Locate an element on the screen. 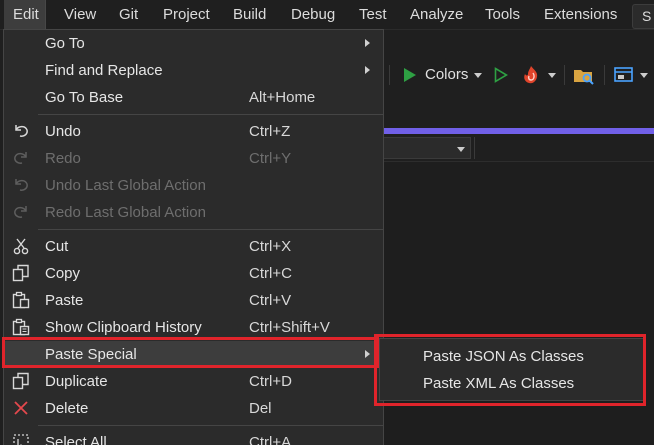  redo-icon is located at coordinates (21, 158).